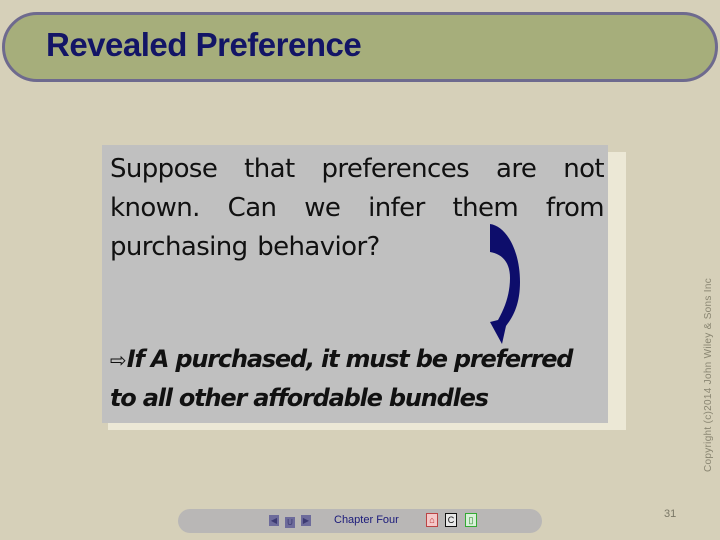 Image resolution: width=720 pixels, height=540 pixels. What do you see at coordinates (366, 520) in the screenshot?
I see `chapter-label: Chapter Four` at bounding box center [366, 520].